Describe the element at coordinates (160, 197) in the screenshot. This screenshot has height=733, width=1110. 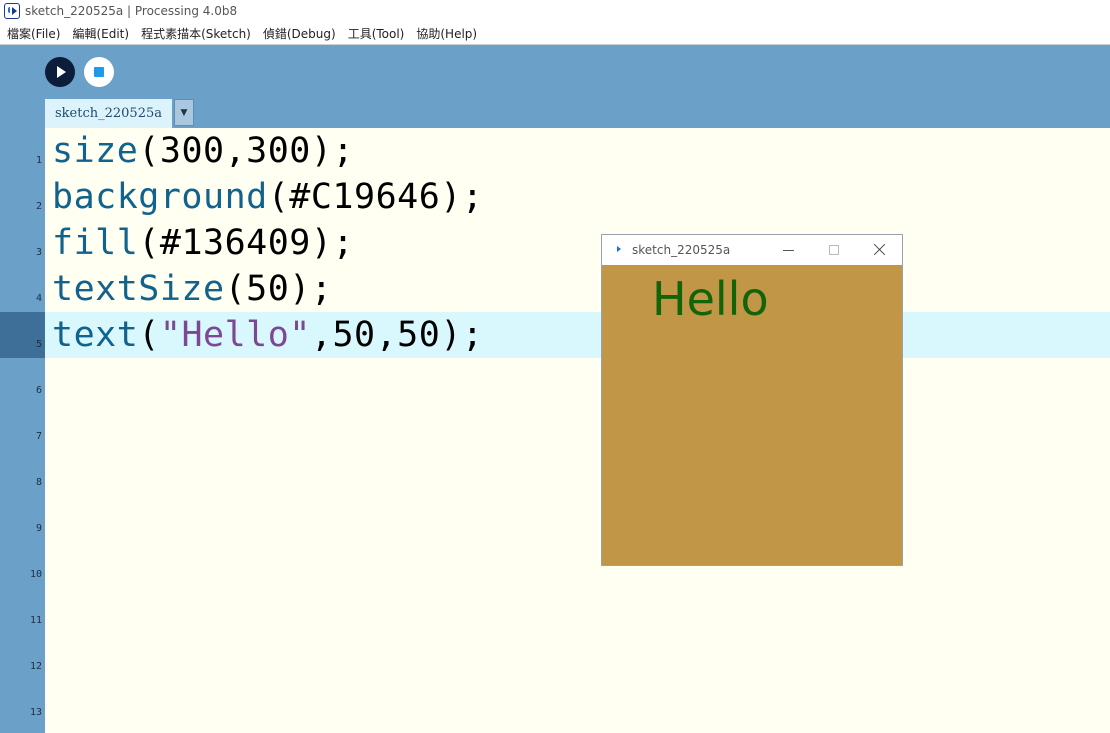
I see `code-keyword: background` at that location.